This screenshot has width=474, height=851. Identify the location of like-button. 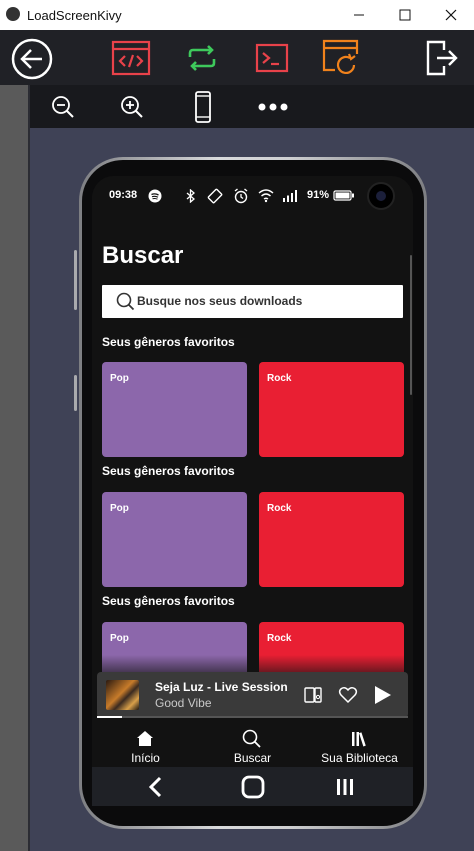
(348, 695).